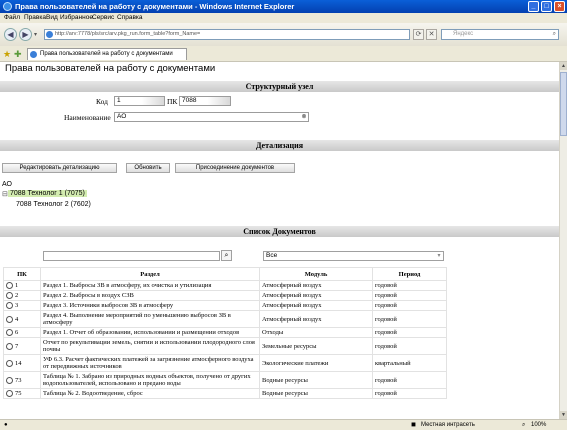 This screenshot has width=567, height=430. I want to click on row-module: Водные ресурсы, so click(316, 380).